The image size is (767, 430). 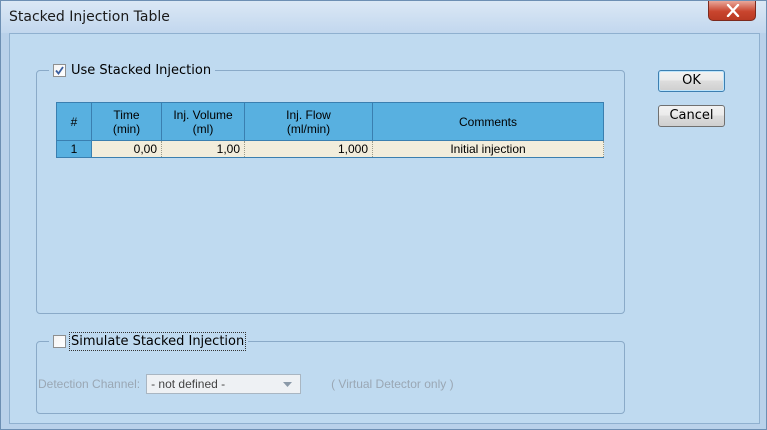 I want to click on close-x-icon, so click(x=733, y=10).